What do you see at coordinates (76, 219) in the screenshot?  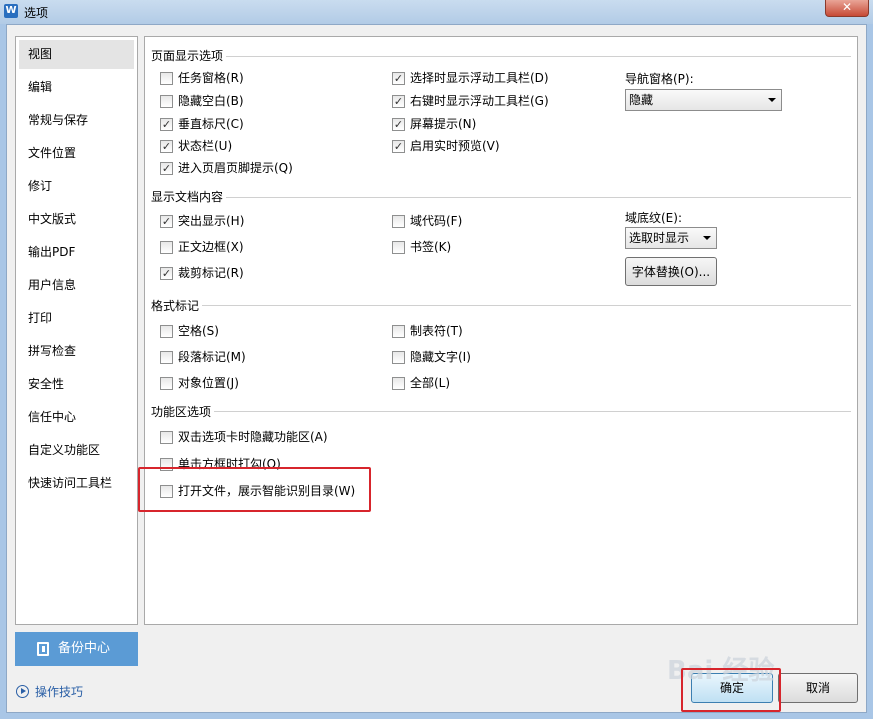 I see `sidebar-item-chinese-layout: 中文版式` at bounding box center [76, 219].